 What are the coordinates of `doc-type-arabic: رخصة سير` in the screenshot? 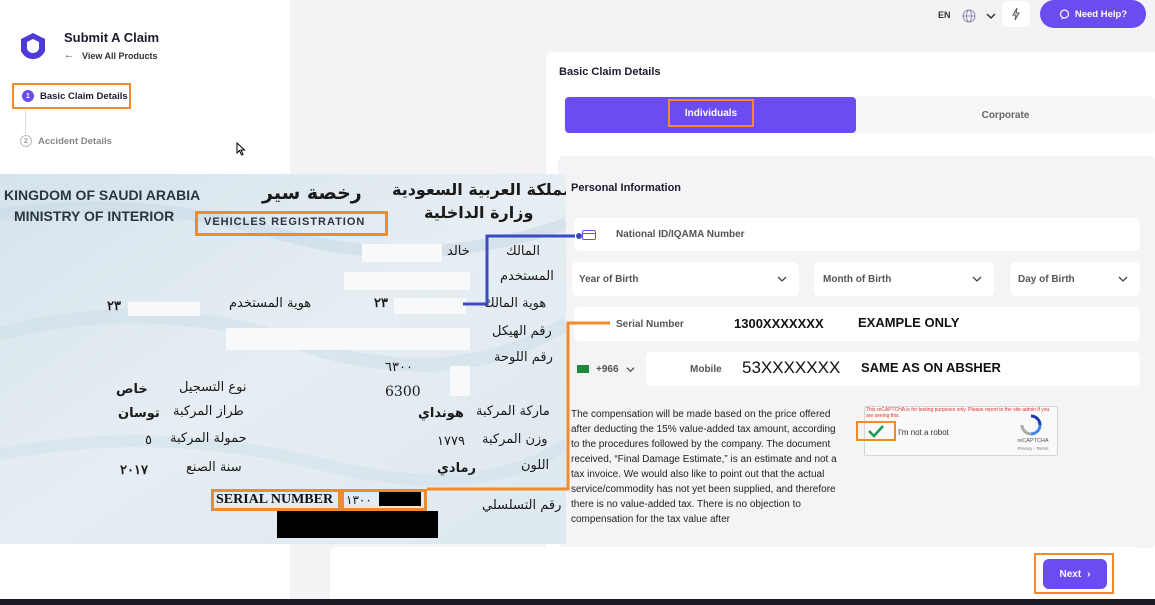 It's located at (312, 193).